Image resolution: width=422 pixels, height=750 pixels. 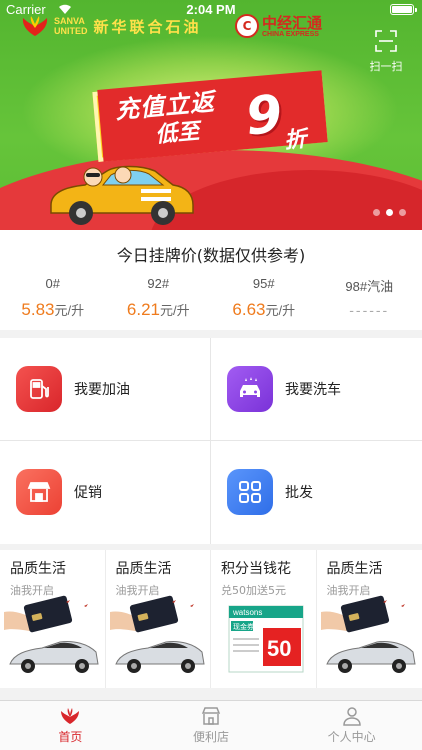 I want to click on coupon-value: 50, so click(x=279, y=648).